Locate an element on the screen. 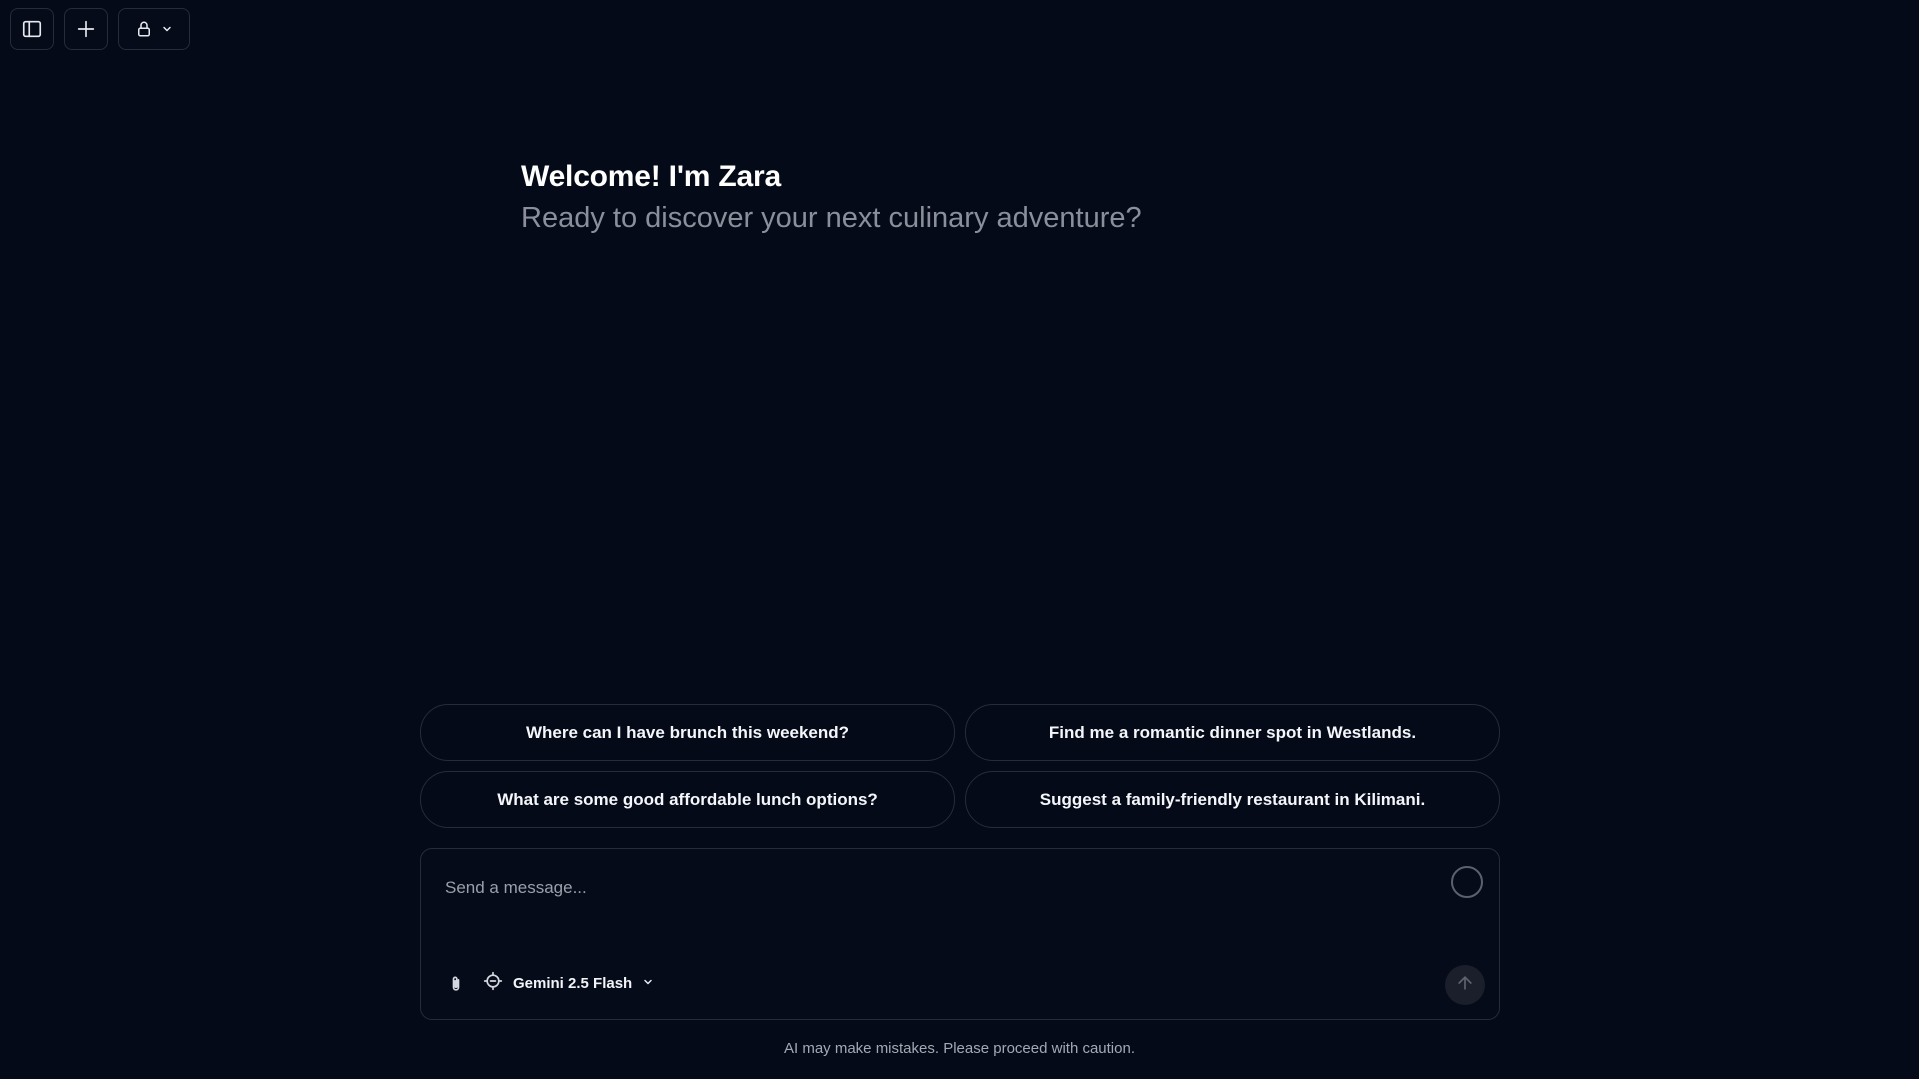  model-icon is located at coordinates (493, 983).